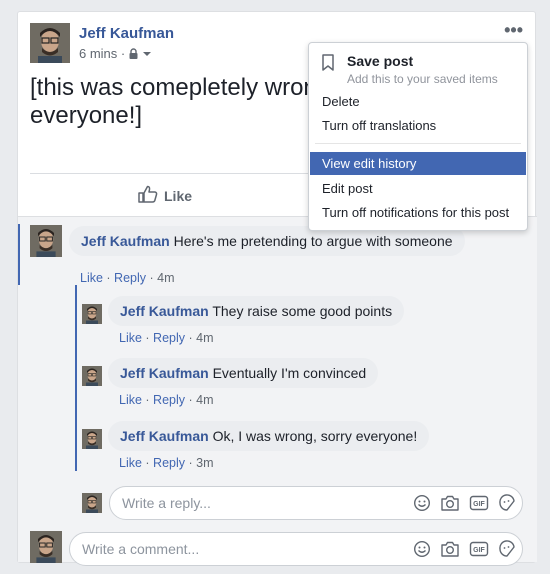  I want to click on reply-input-box: GIF, so click(316, 503).